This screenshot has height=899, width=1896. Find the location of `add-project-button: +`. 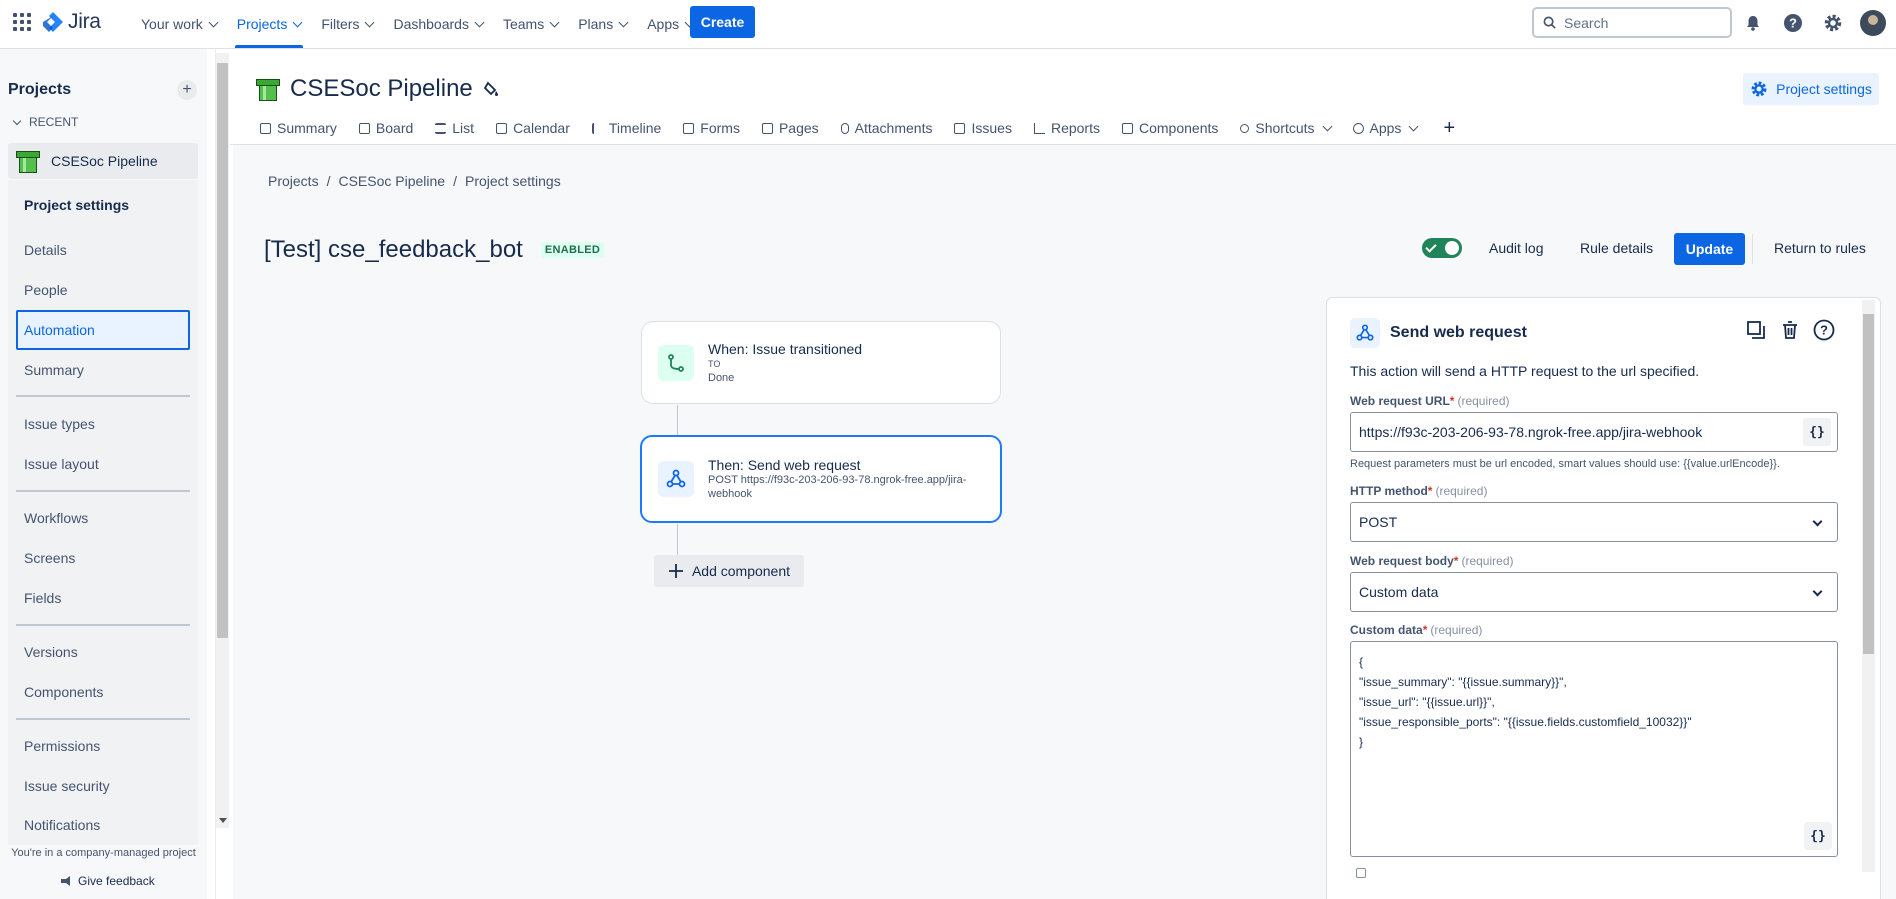

add-project-button: + is located at coordinates (187, 90).